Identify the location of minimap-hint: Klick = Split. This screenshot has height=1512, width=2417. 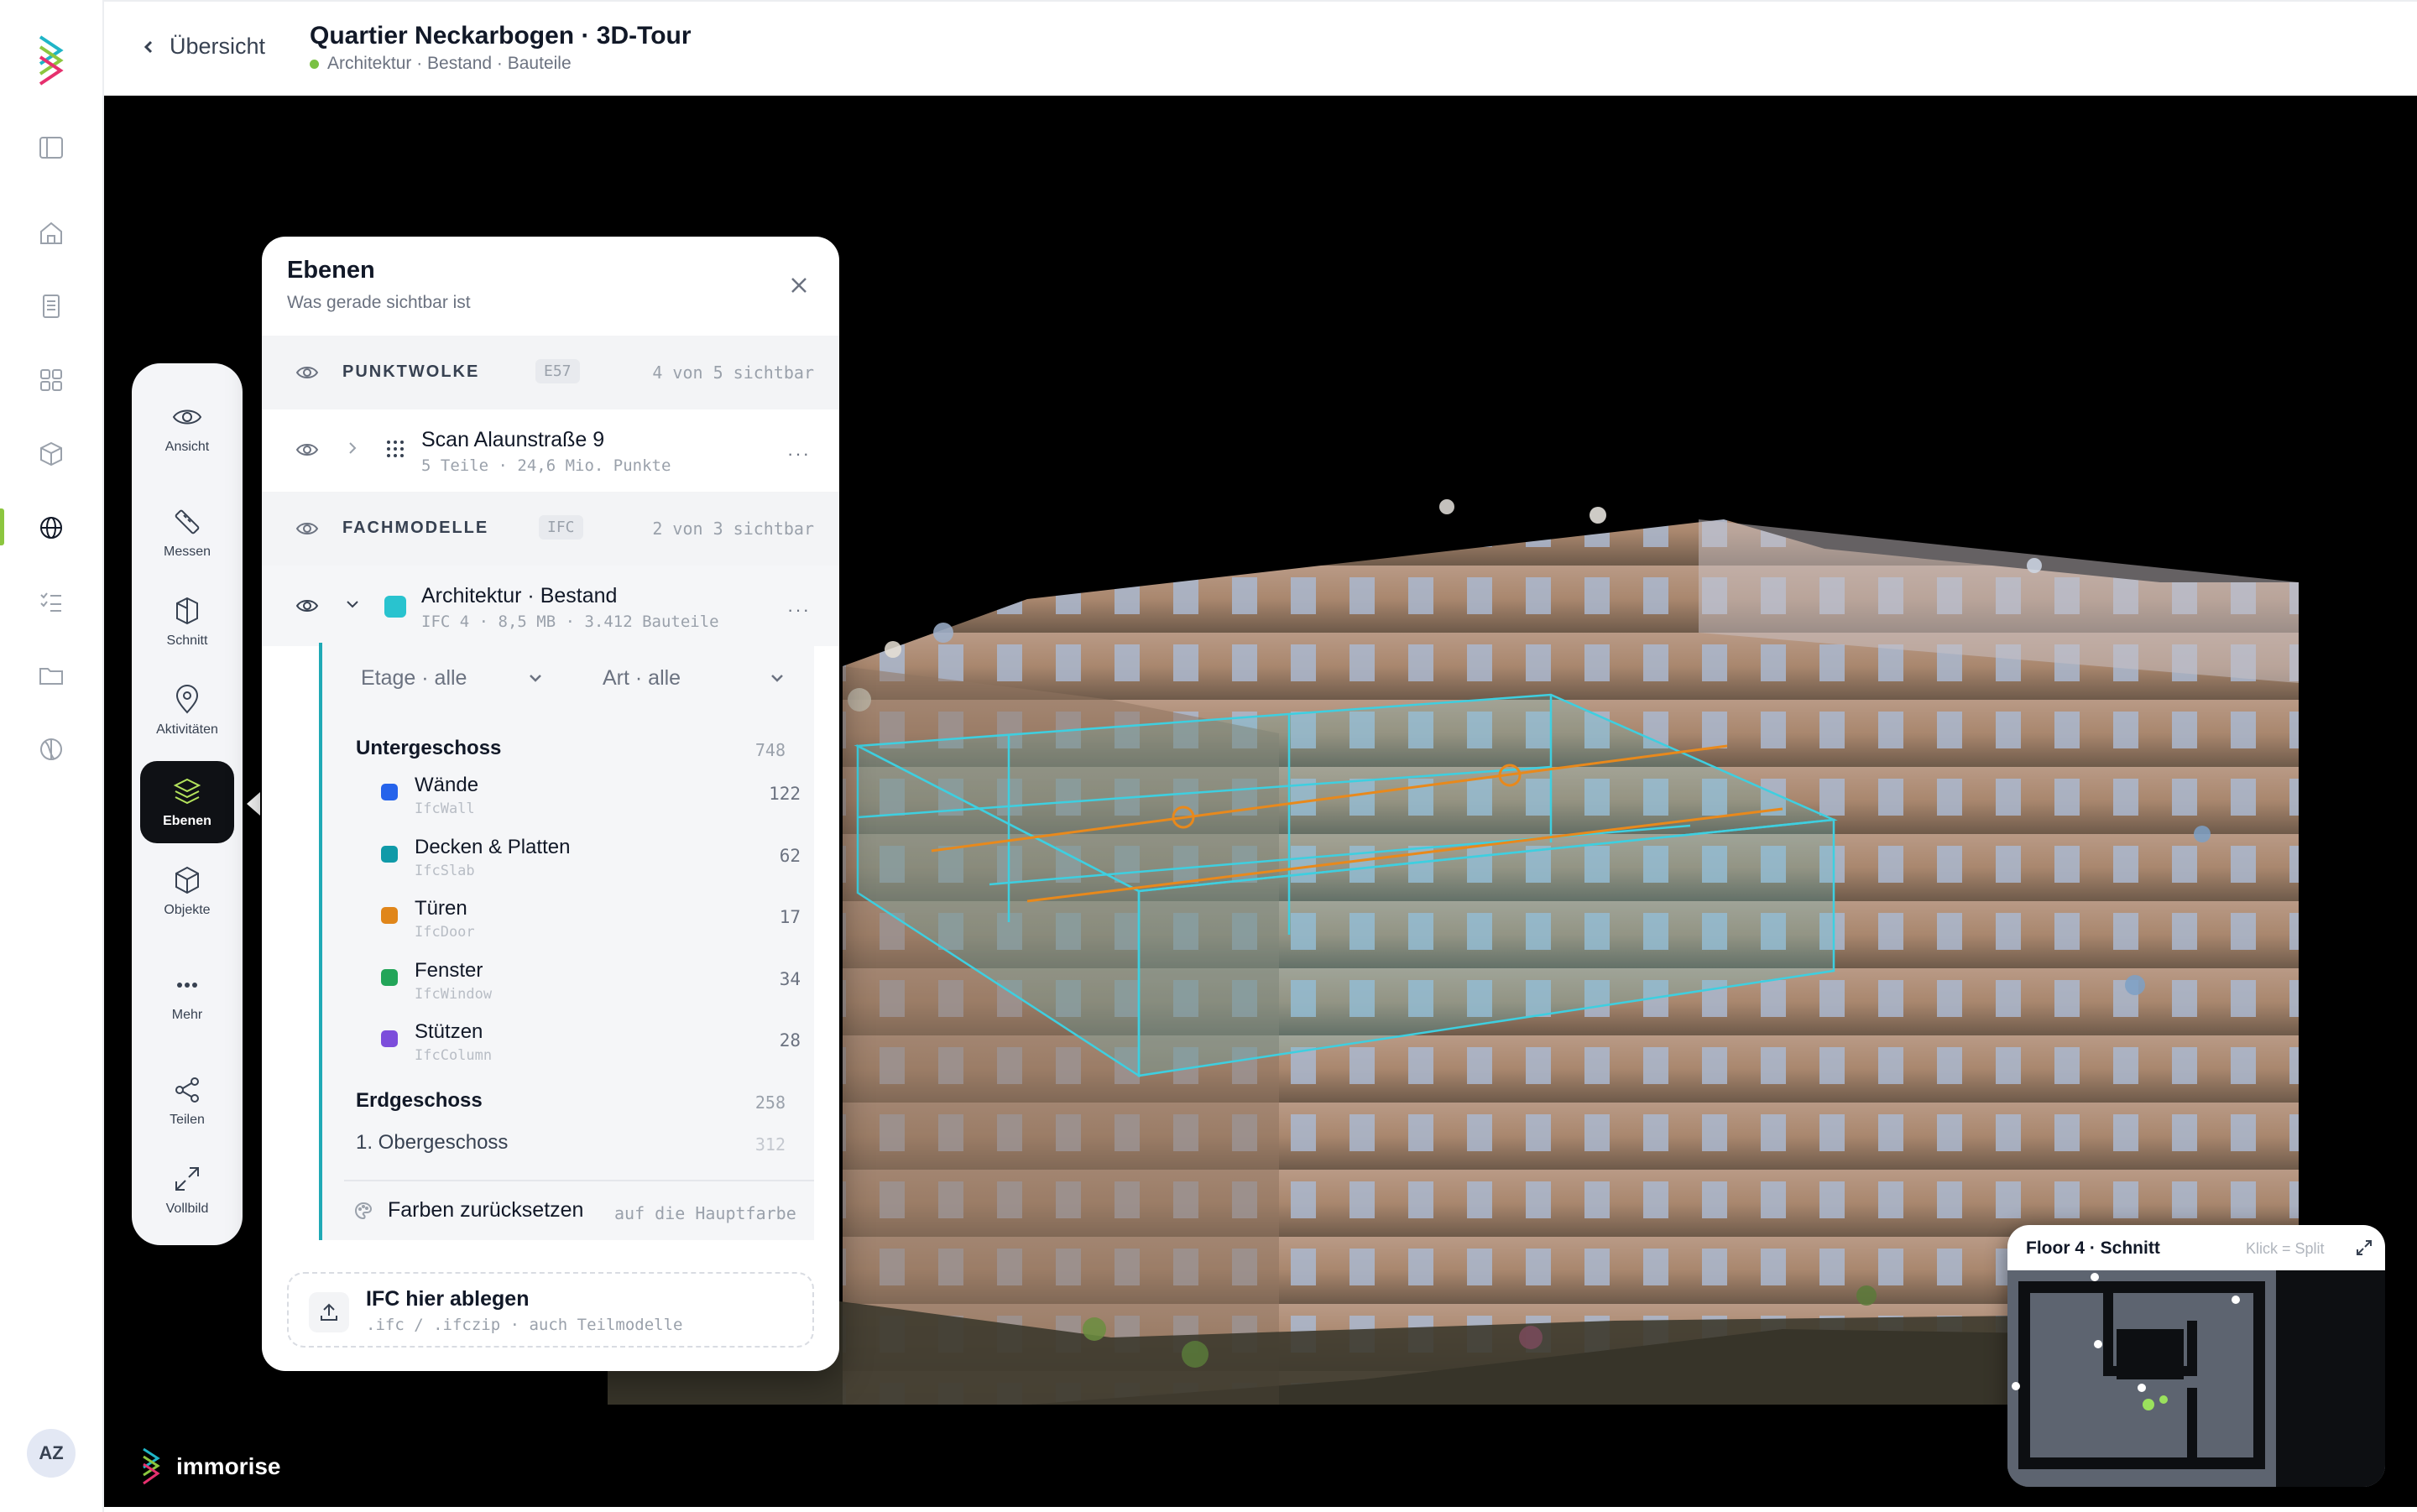
(2285, 1249).